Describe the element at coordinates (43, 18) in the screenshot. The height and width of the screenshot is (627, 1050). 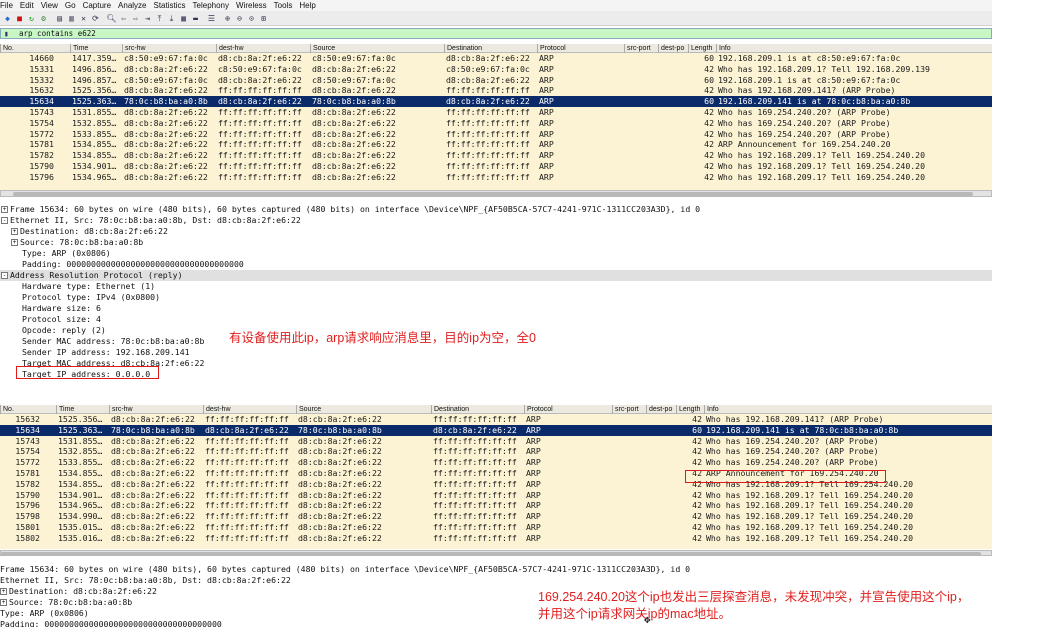
I see `capture-options-icon: ⚙` at that location.